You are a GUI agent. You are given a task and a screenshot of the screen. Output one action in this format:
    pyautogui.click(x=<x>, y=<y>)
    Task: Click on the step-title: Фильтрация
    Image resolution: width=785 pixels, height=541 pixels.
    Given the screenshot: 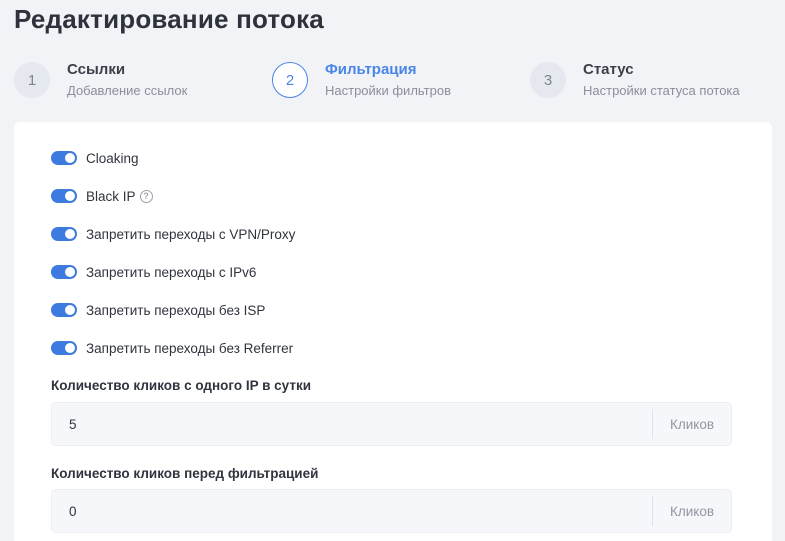 What is the action you would take?
    pyautogui.click(x=371, y=69)
    